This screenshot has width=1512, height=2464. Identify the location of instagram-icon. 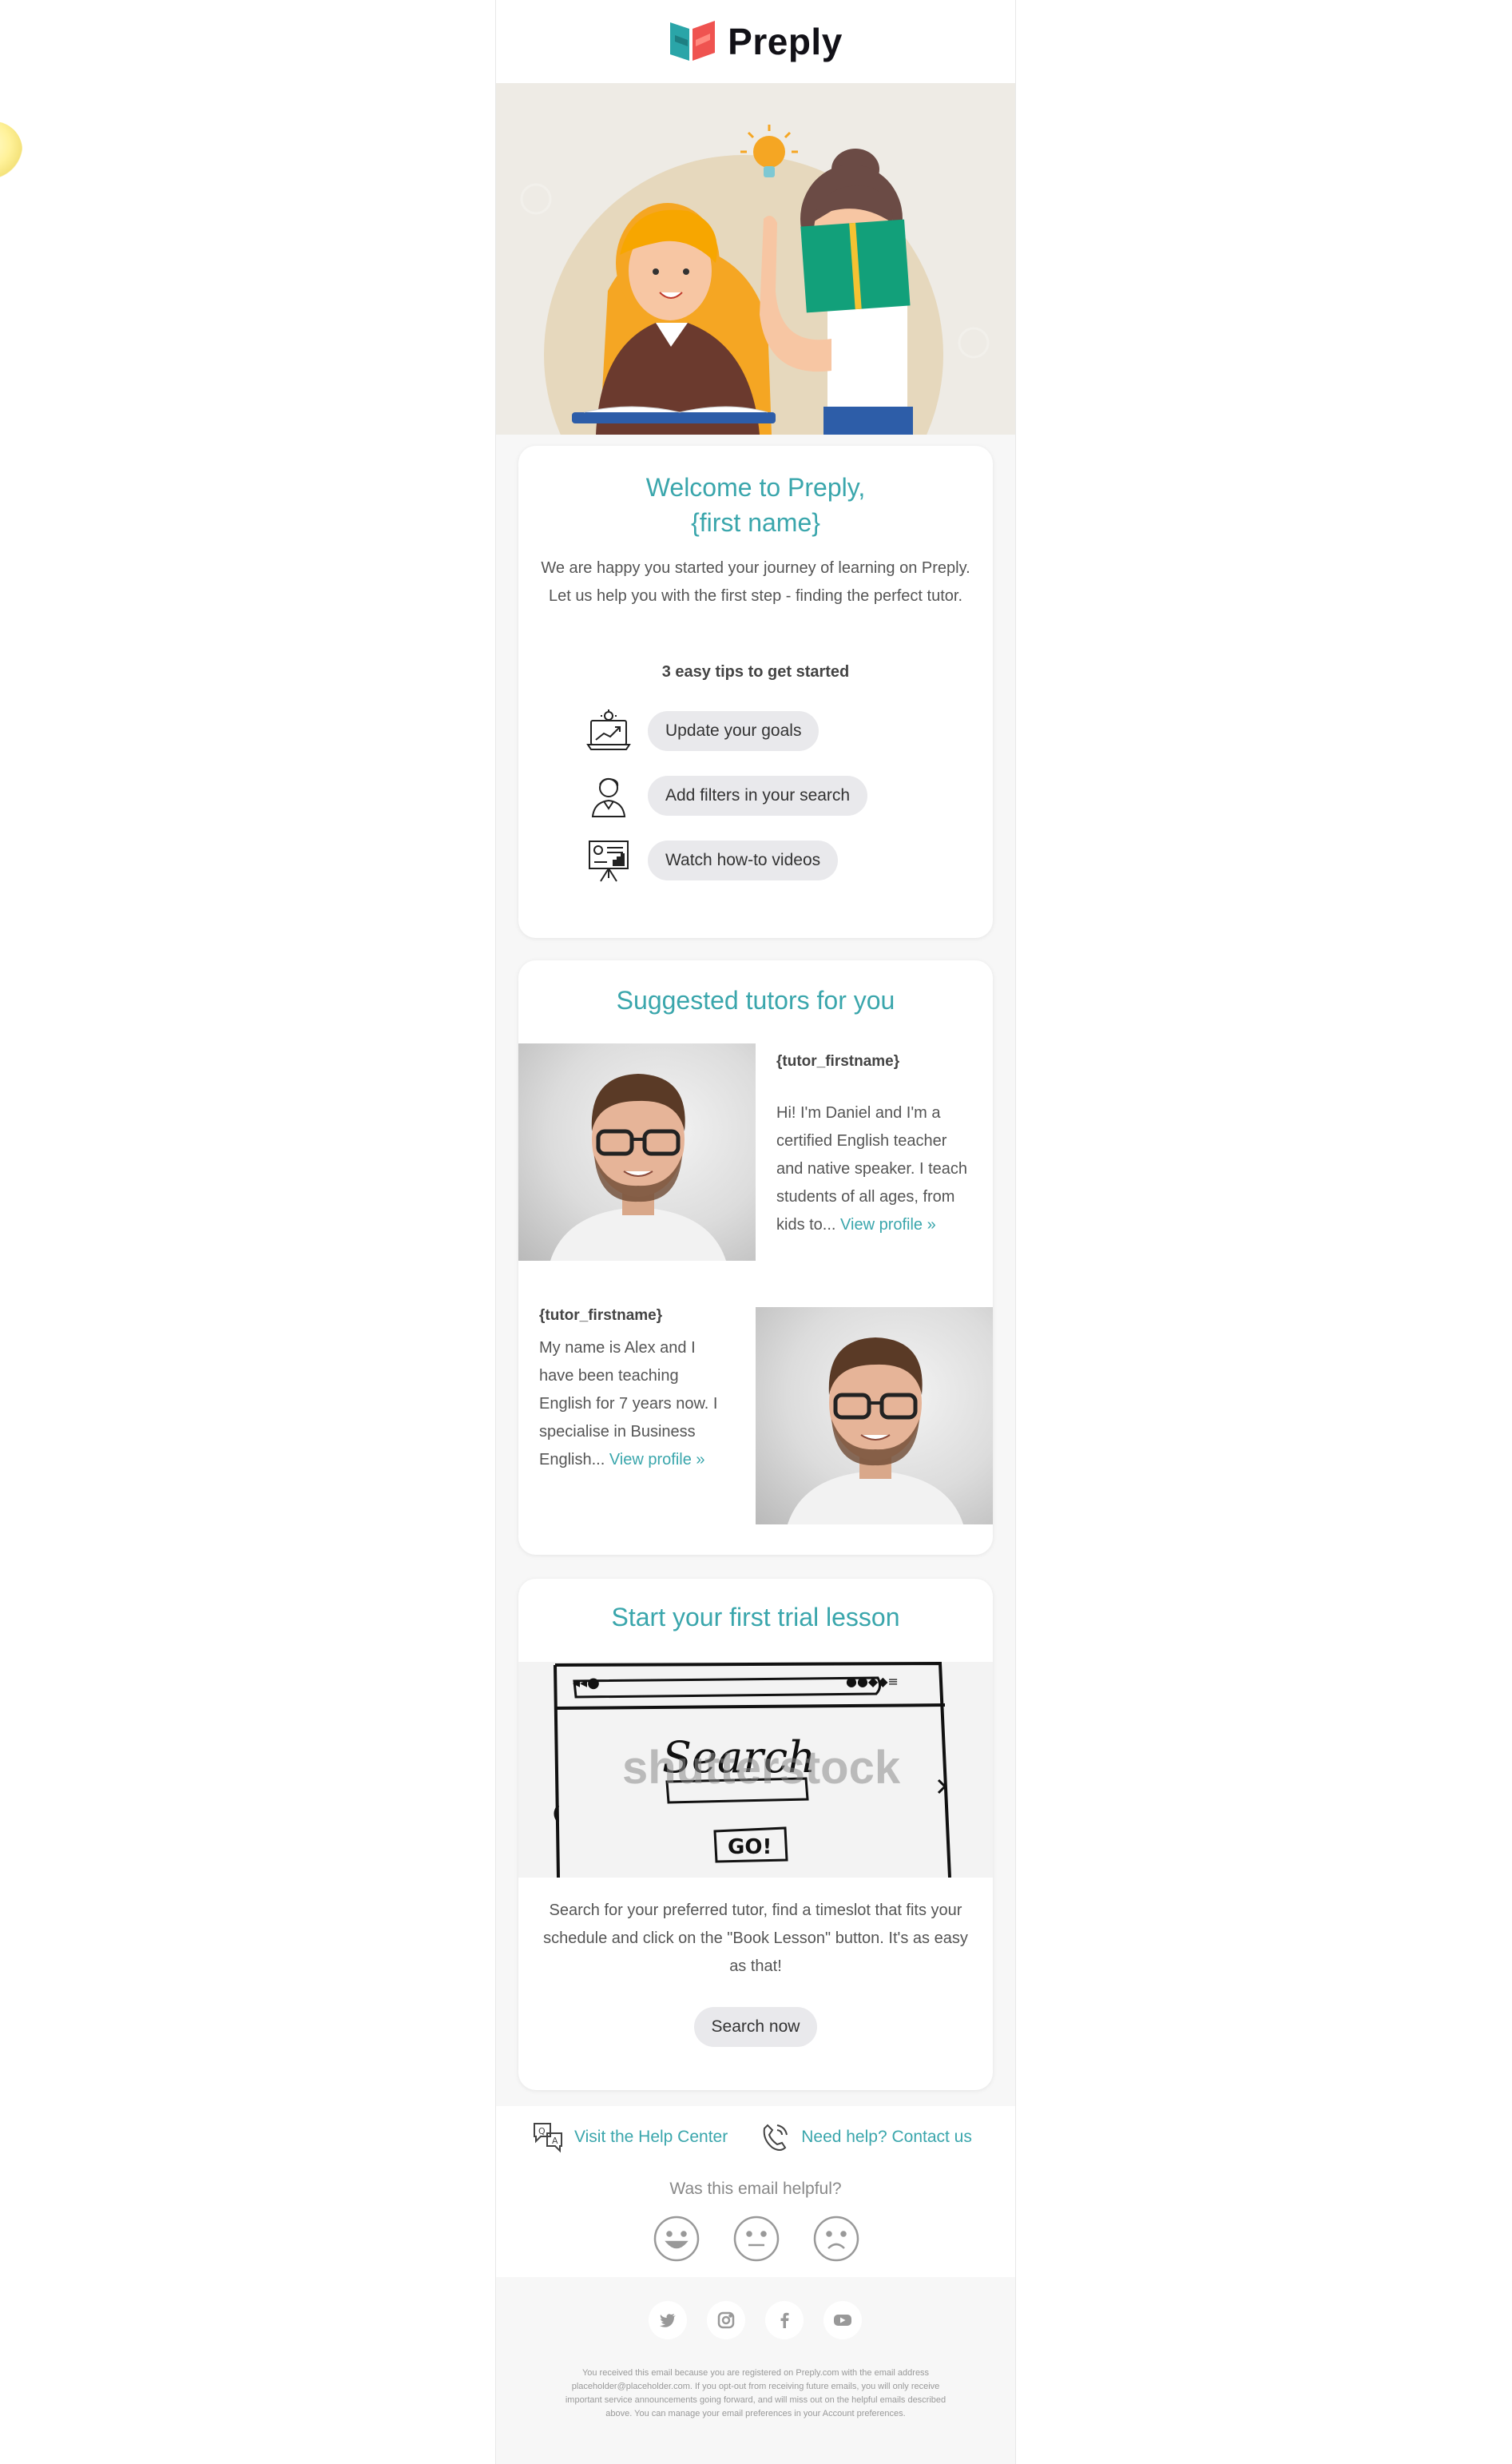
(726, 2320).